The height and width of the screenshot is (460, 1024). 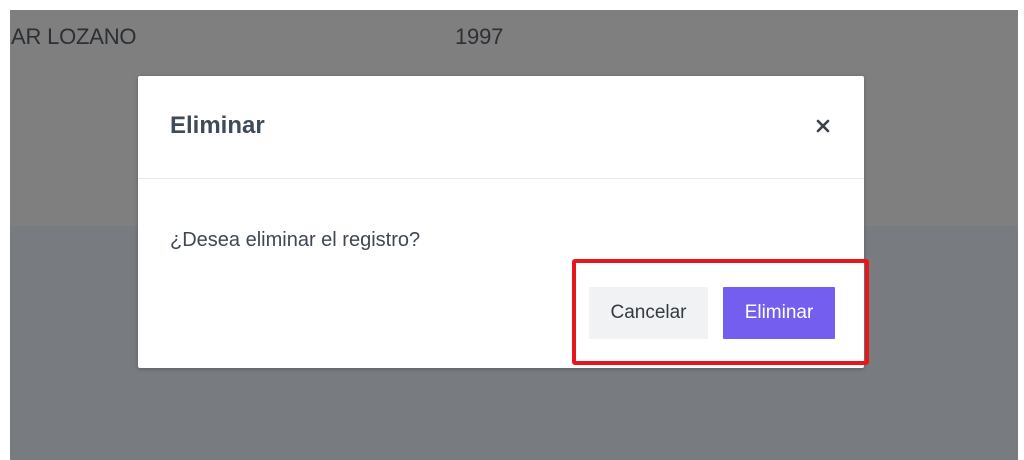 What do you see at coordinates (779, 313) in the screenshot?
I see `confirm-delete-button: Eliminar` at bounding box center [779, 313].